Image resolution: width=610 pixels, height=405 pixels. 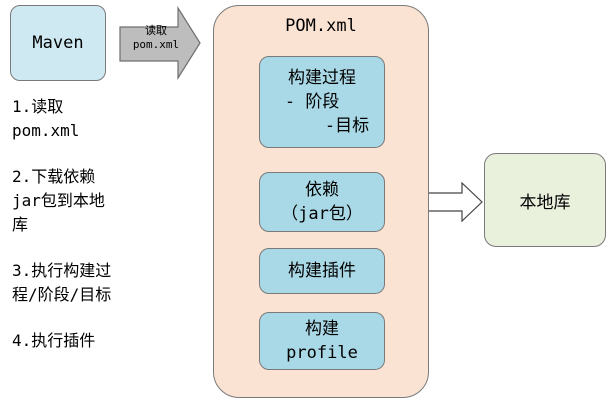 I want to click on read-arrow-label: 读取 pom.xml, so click(x=156, y=38).